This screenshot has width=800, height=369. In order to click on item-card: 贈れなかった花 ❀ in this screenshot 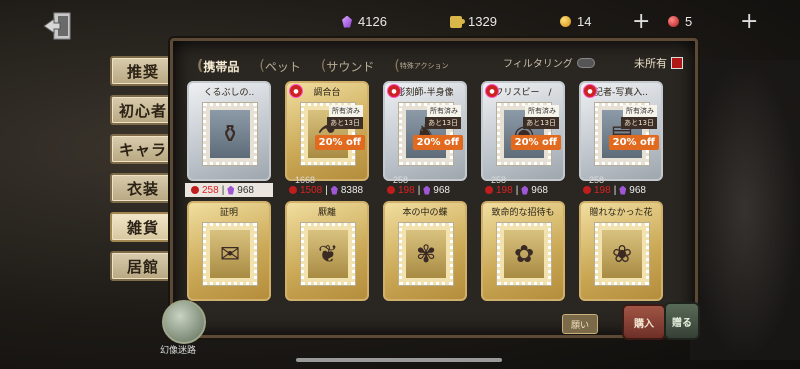, I will do `click(621, 251)`.